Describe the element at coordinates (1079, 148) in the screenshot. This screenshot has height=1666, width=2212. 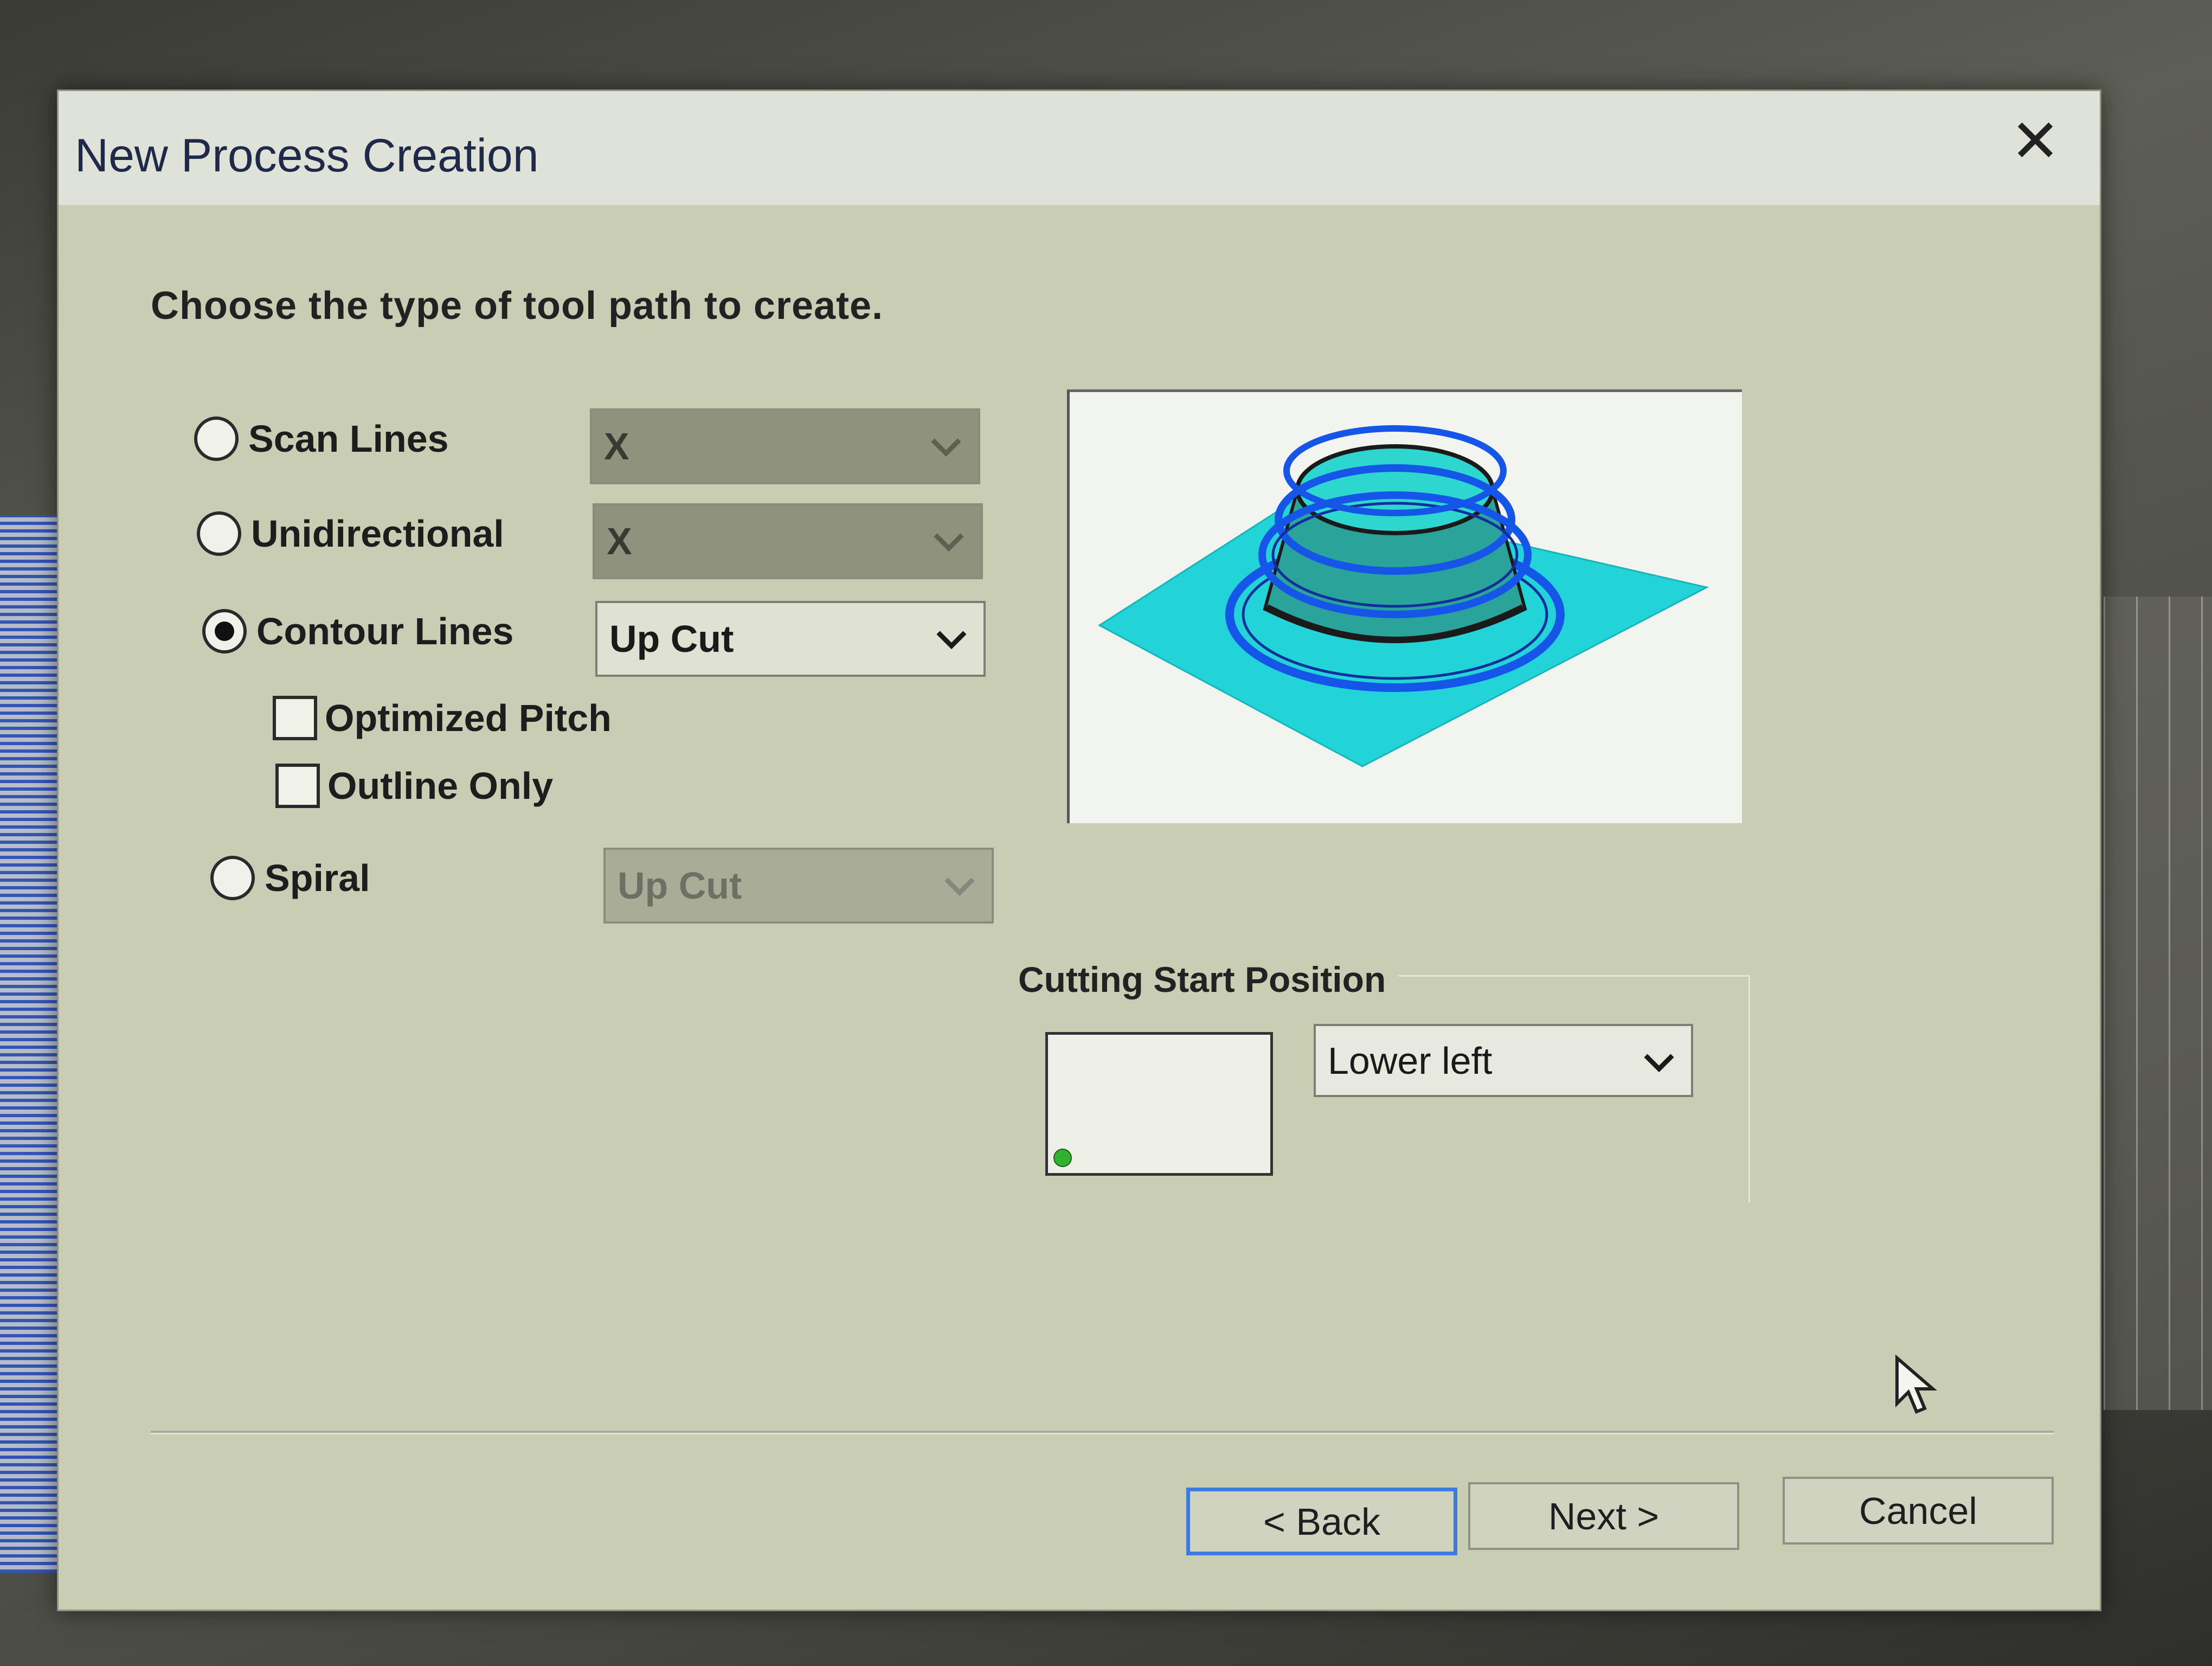
I see `title-bar: New Process Creation ✕` at that location.